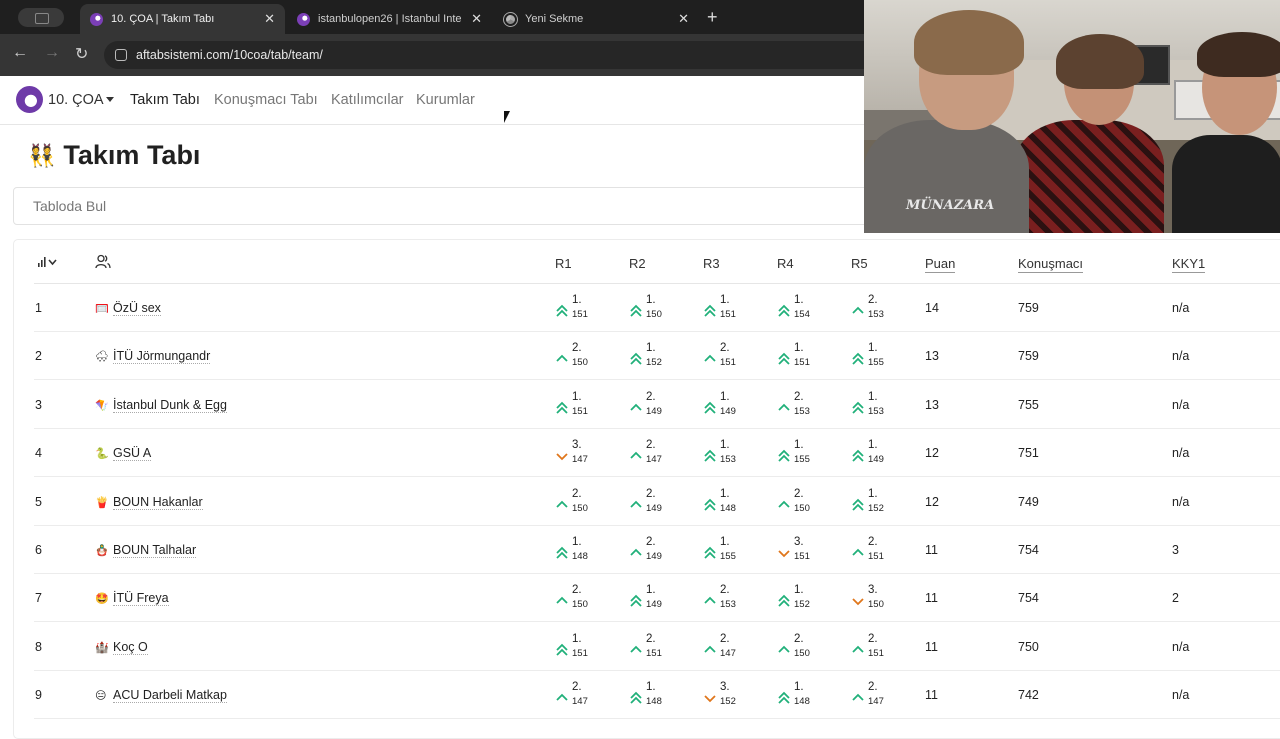  What do you see at coordinates (81, 54) in the screenshot?
I see `reload-icon: ↻` at bounding box center [81, 54].